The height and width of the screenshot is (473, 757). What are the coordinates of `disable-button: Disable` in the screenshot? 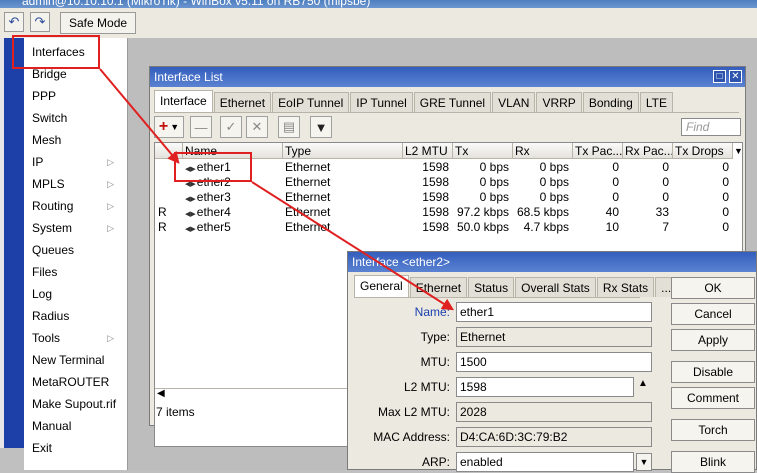 It's located at (713, 372).